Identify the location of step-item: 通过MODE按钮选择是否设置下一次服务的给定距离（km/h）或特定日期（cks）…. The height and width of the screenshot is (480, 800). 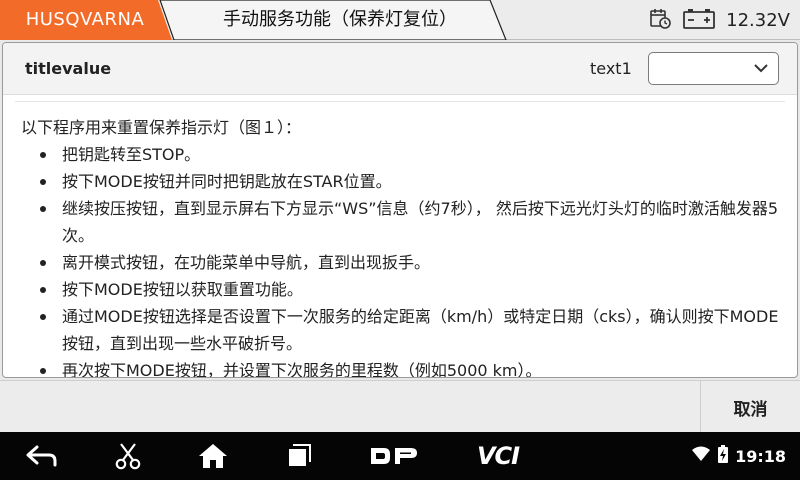
(401, 330).